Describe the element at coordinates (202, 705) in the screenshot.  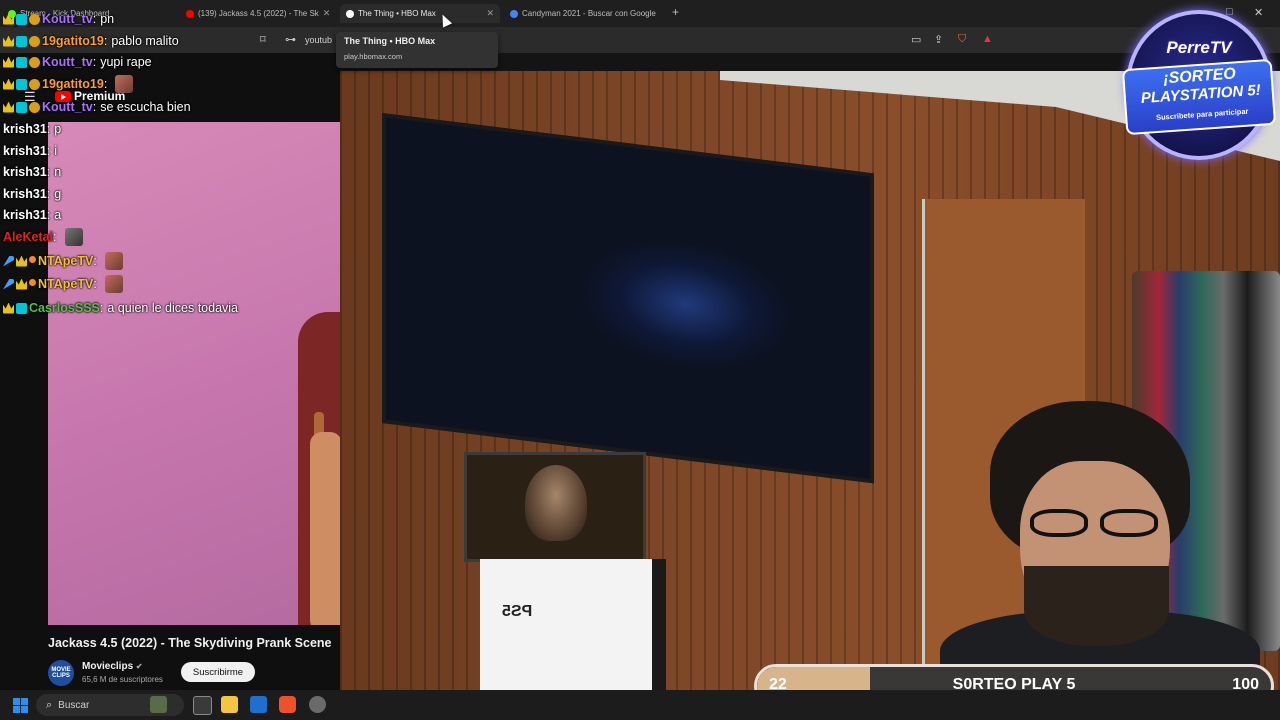
I see `task-view-icon` at that location.